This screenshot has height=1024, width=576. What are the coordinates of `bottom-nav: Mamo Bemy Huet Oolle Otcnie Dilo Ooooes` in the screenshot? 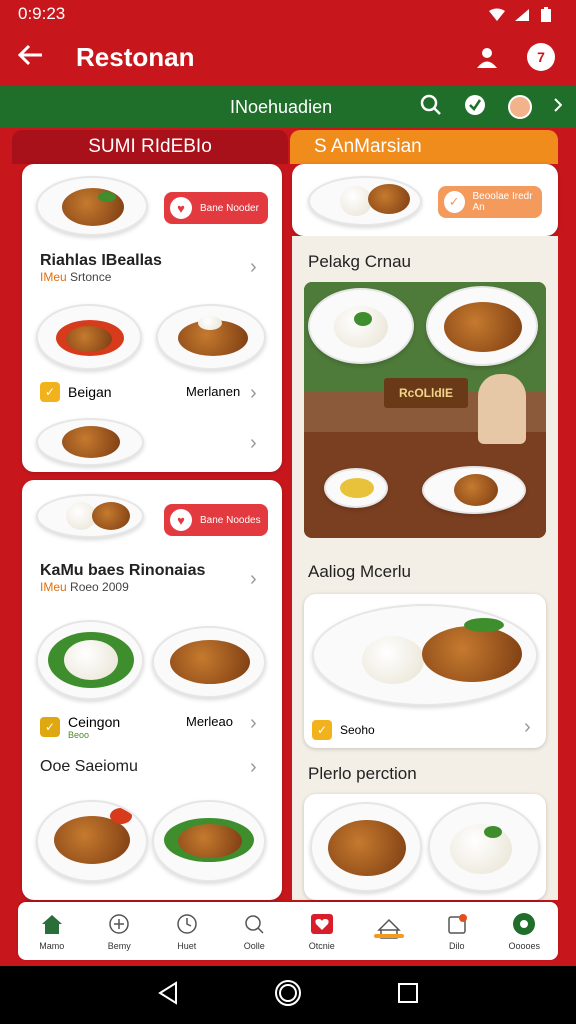 It's located at (288, 931).